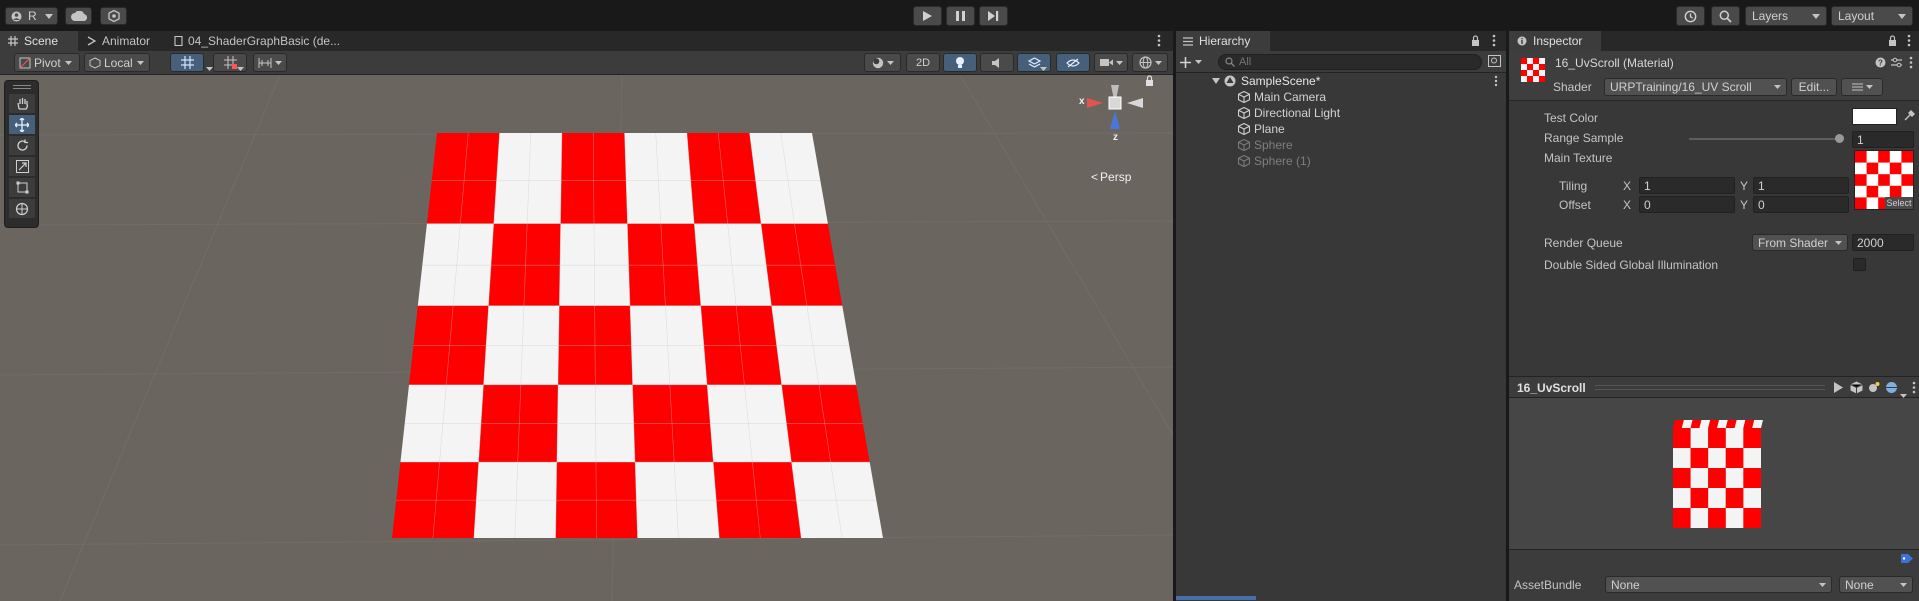 Image resolution: width=1919 pixels, height=601 pixels. I want to click on play-button, so click(927, 16).